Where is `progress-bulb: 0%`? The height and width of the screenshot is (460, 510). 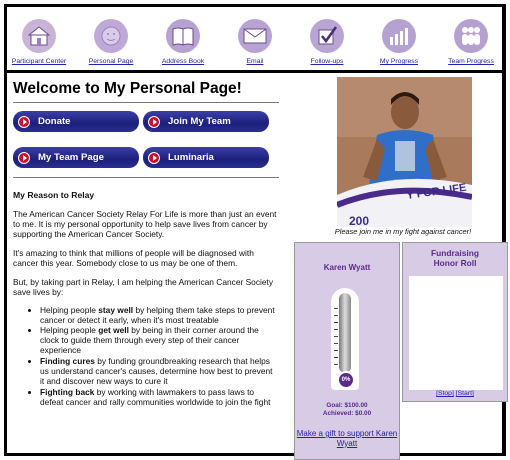
progress-bulb: 0% is located at coordinates (346, 380).